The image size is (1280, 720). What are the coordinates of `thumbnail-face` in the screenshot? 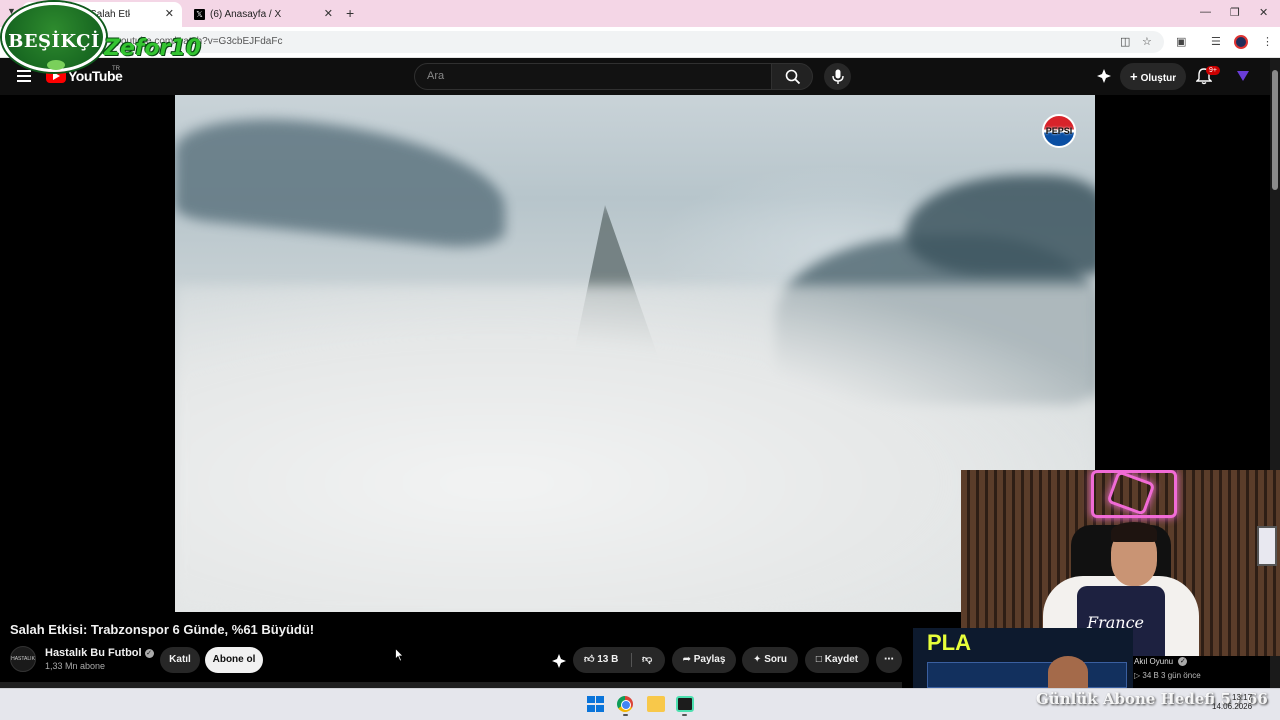 It's located at (1068, 672).